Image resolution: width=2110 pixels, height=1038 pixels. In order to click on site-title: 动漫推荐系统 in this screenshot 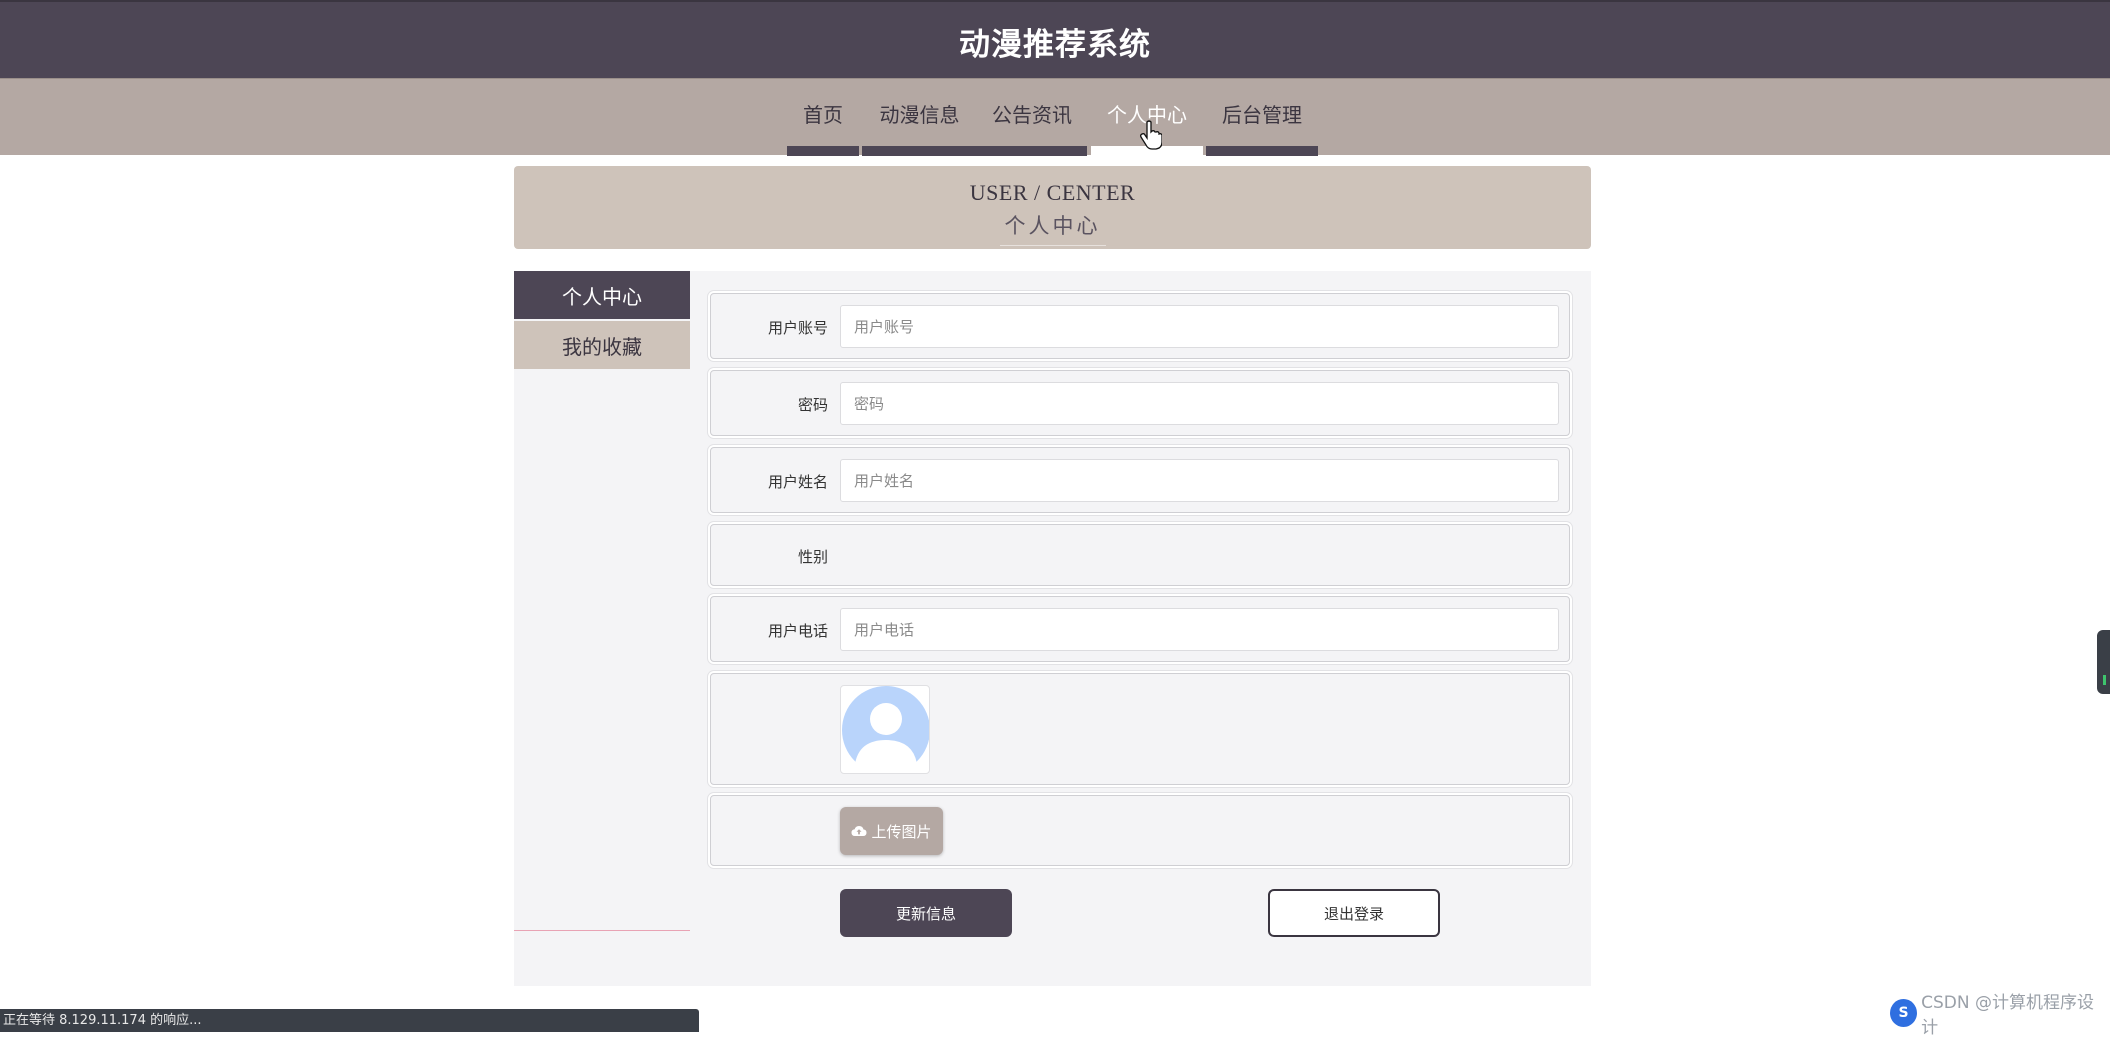, I will do `click(1055, 44)`.